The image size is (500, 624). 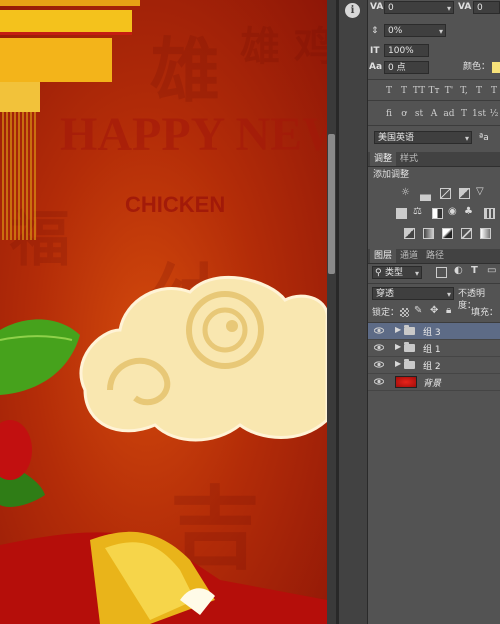 What do you see at coordinates (434, 114) in the screenshot?
I see `opentype-button-3: A` at bounding box center [434, 114].